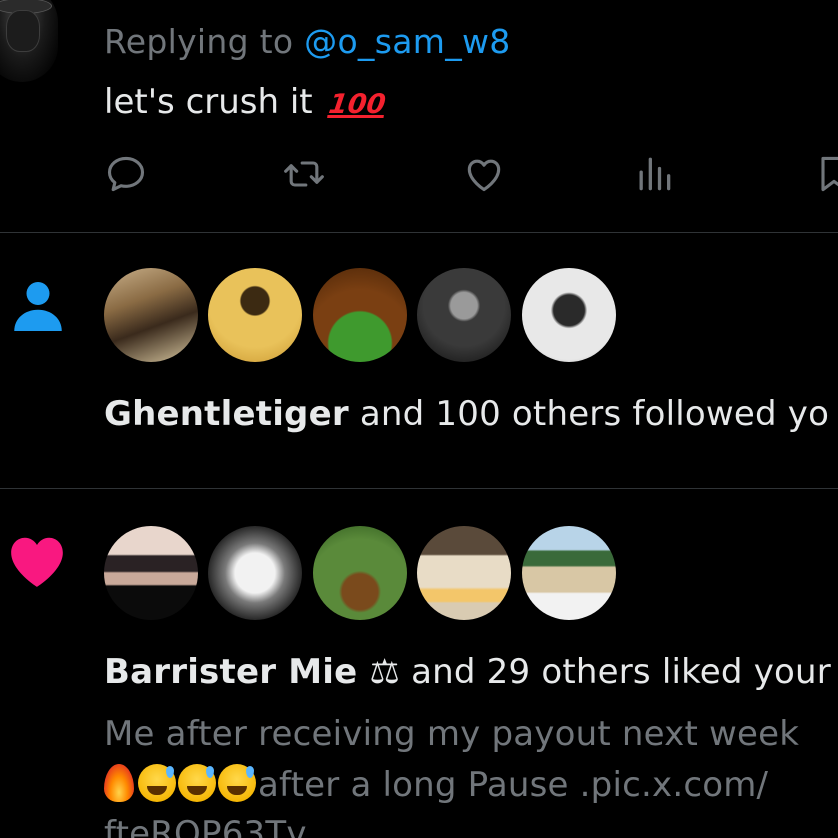 The width and height of the screenshot is (838, 838). I want to click on replying-handle-link: @o_sam_w8, so click(407, 41).